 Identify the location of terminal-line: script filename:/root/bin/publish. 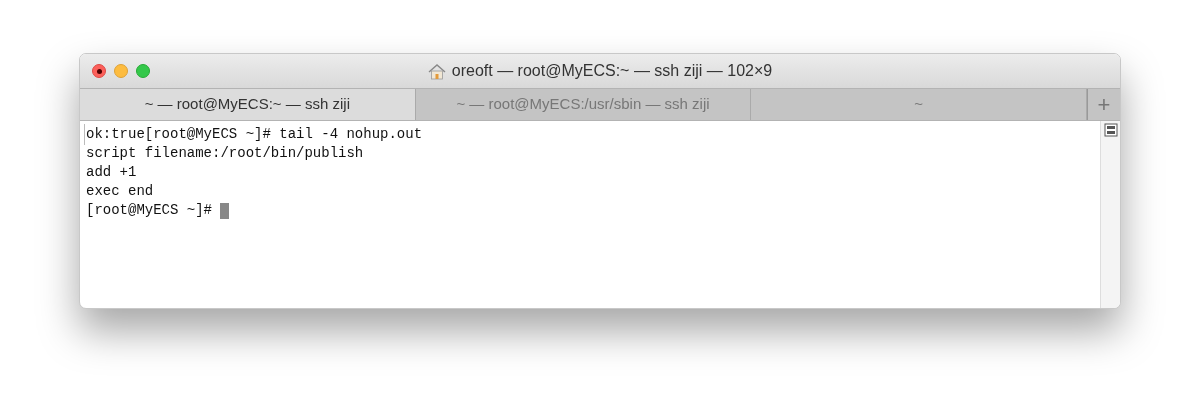
(224, 153).